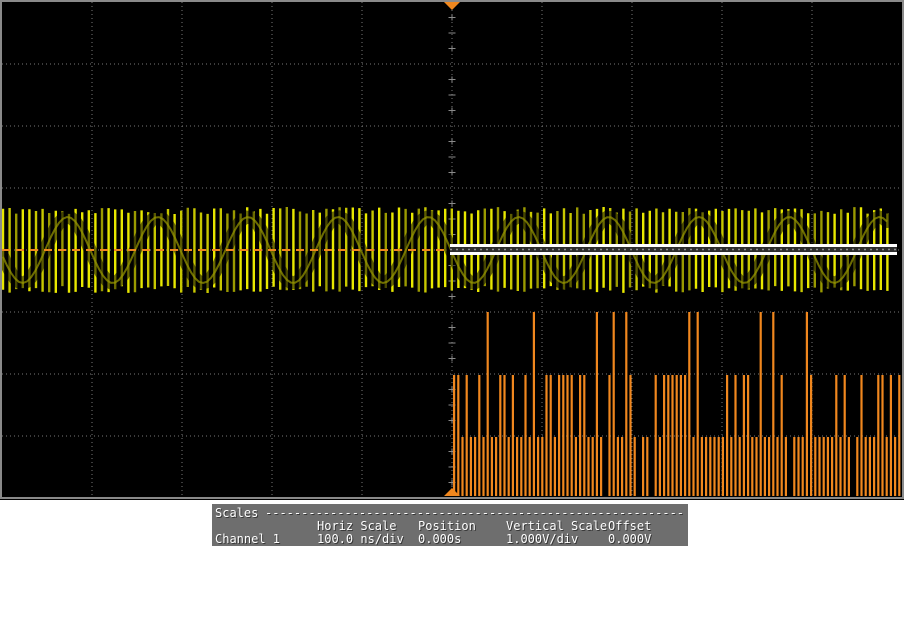 The width and height of the screenshot is (904, 624). Describe the element at coordinates (440, 539) in the screenshot. I see `channel1-position-value: 0.000s` at that location.